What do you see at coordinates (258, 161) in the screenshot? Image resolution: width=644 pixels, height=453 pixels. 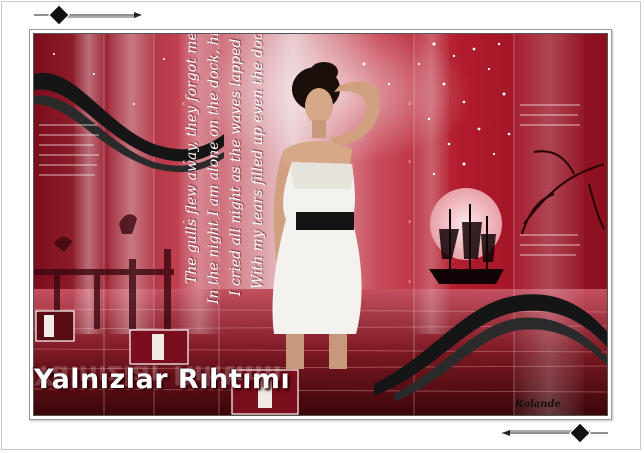 I see `poem-line-4: With my tears filled up even the dock` at bounding box center [258, 161].